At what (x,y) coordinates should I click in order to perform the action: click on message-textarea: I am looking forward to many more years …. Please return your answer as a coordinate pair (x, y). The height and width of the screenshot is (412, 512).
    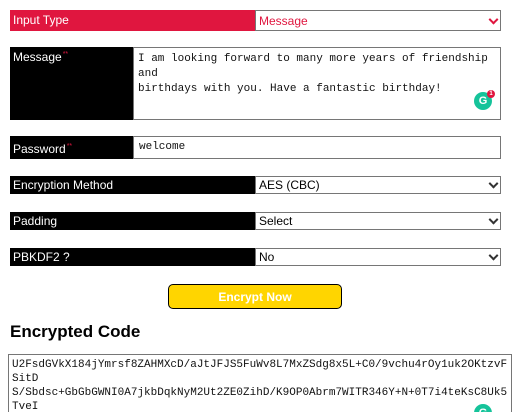
    Looking at the image, I should click on (317, 83).